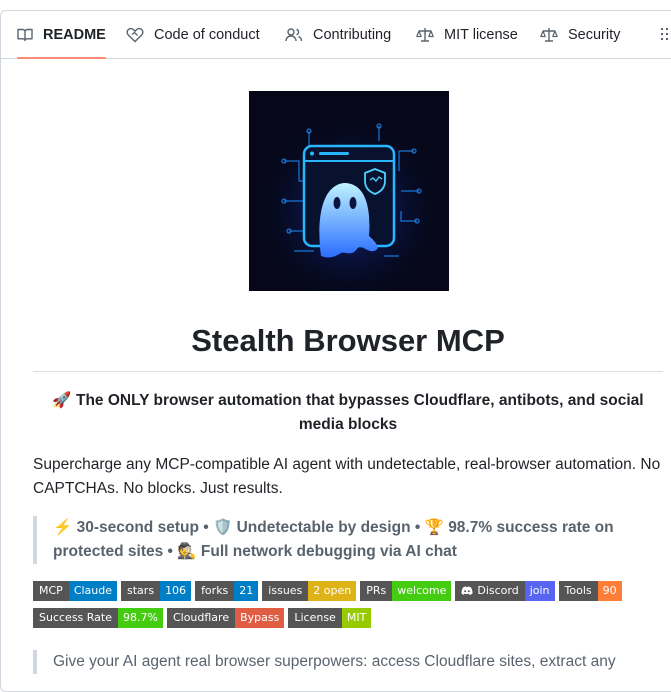 This screenshot has width=671, height=692. What do you see at coordinates (481, 34) in the screenshot?
I see `tab-label: MIT license` at bounding box center [481, 34].